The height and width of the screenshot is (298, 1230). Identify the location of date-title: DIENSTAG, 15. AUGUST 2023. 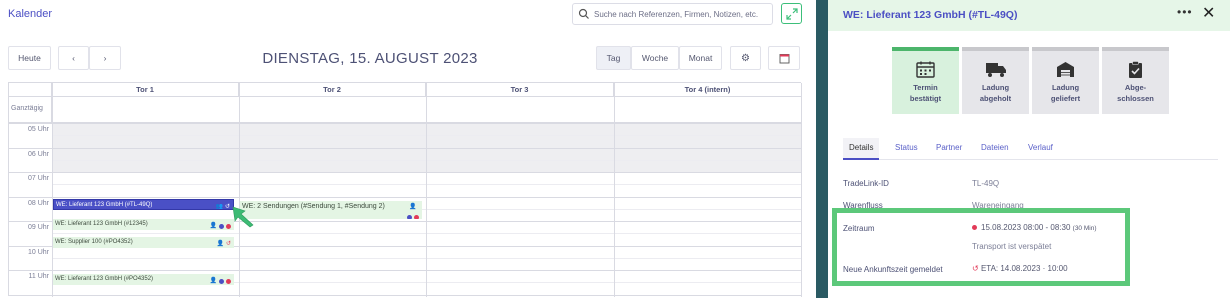
(370, 58).